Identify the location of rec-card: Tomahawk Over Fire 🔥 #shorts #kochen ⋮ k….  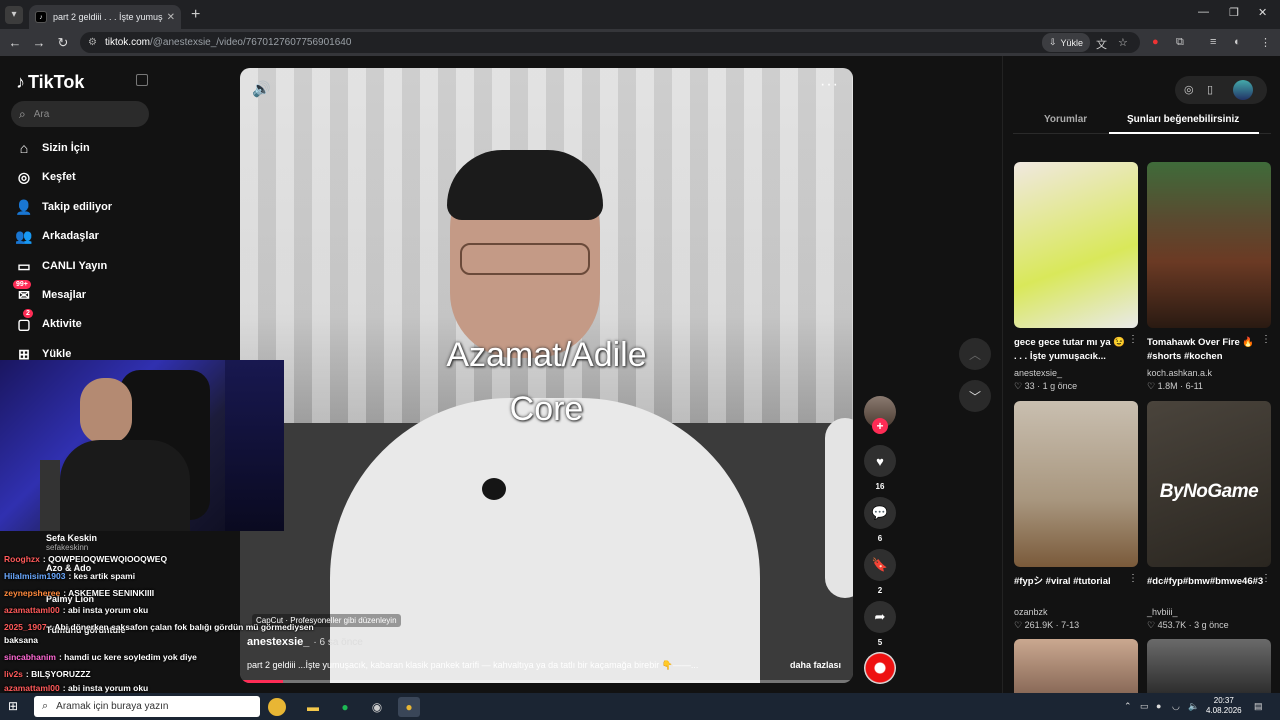
(1209, 277).